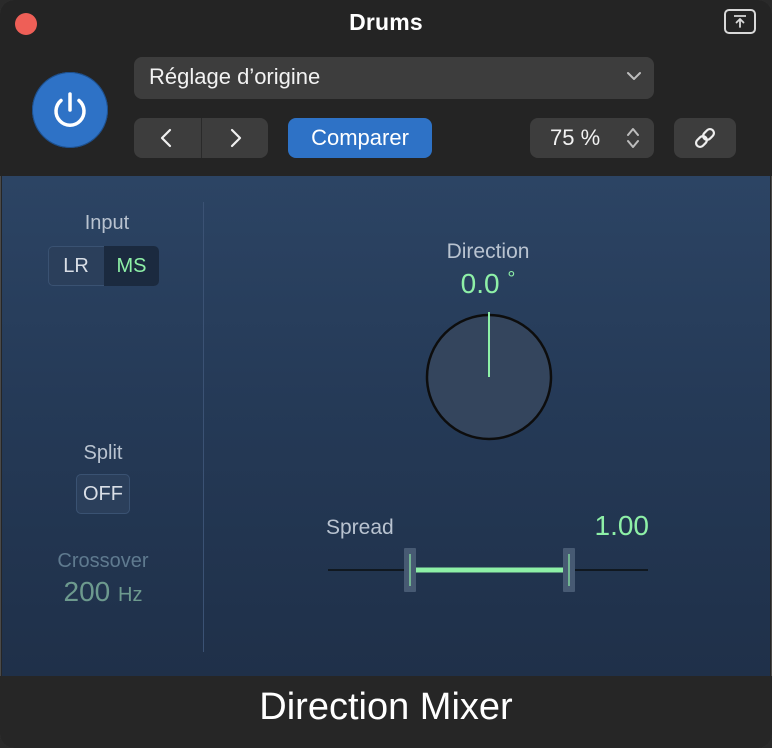  Describe the element at coordinates (76, 266) in the screenshot. I see `input-lr-button: LR` at that location.